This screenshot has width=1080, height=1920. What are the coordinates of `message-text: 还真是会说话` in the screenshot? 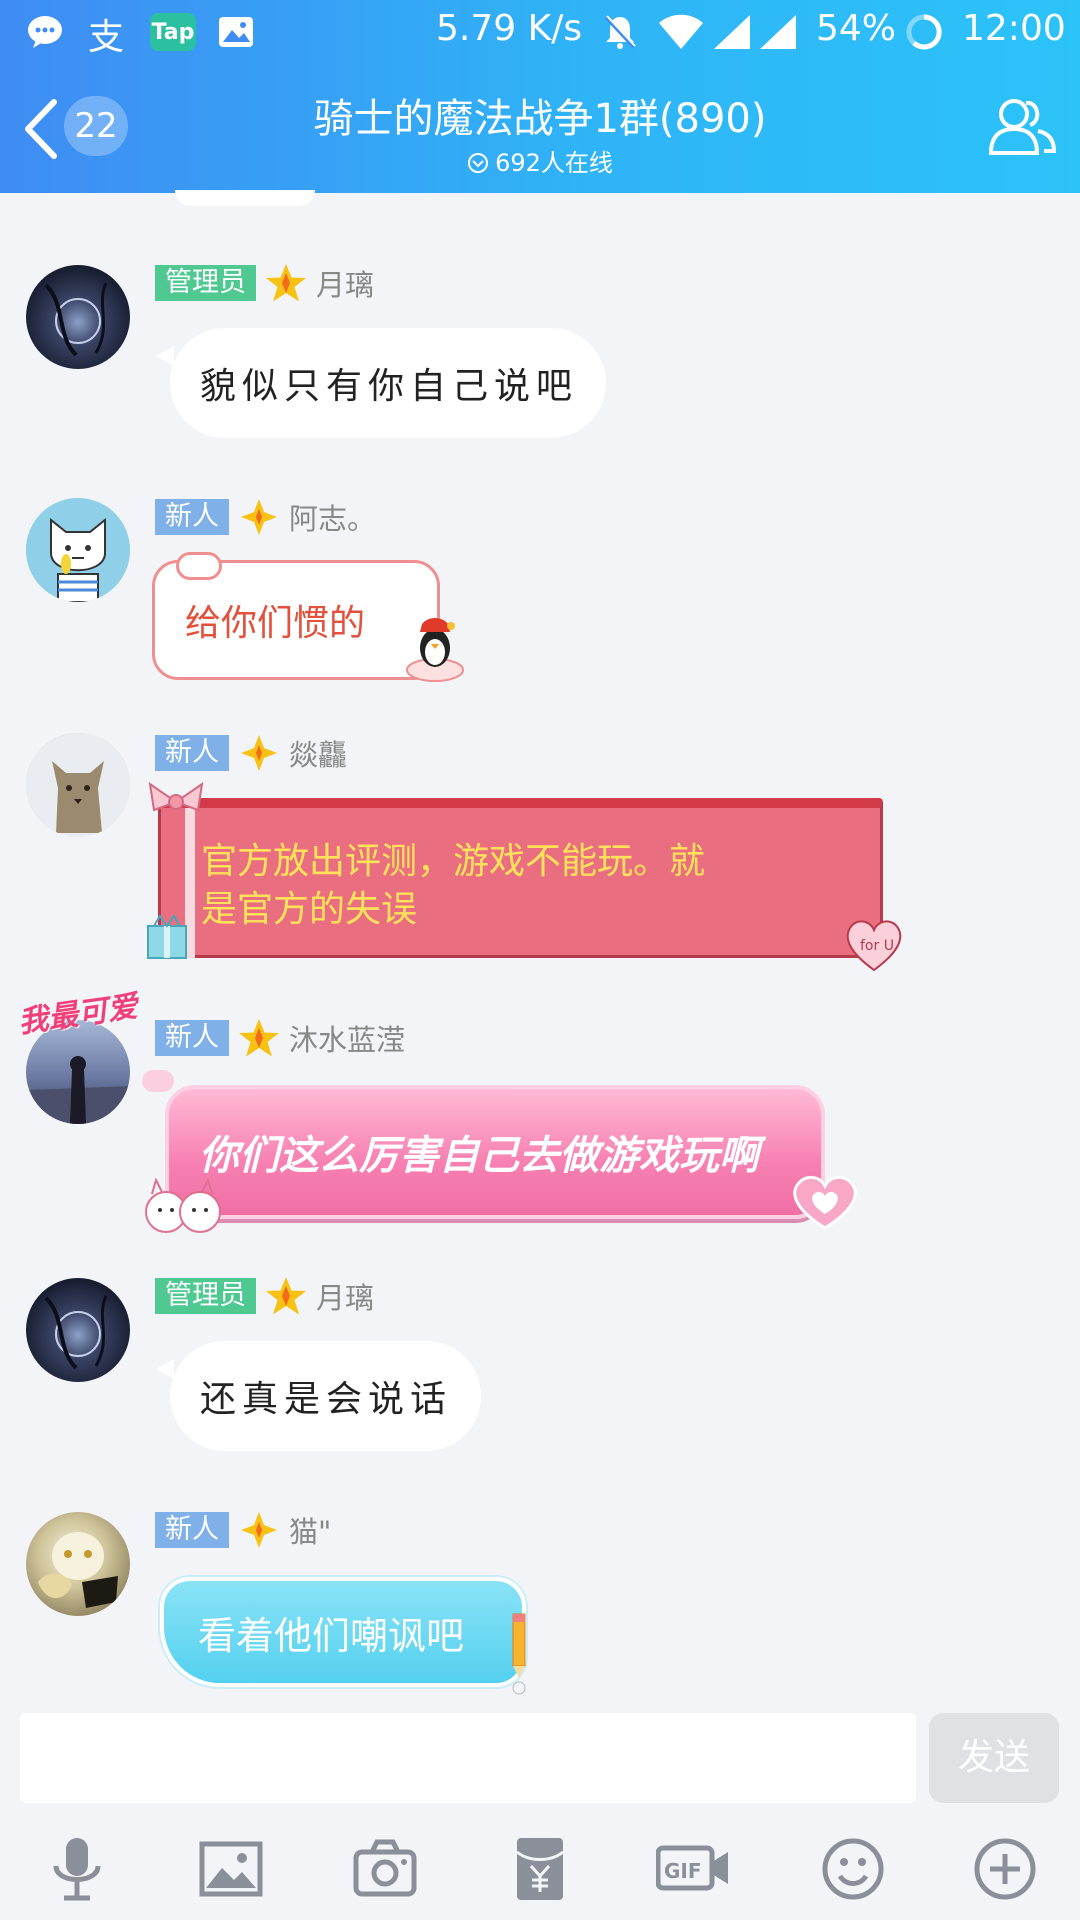 It's located at (326, 1399).